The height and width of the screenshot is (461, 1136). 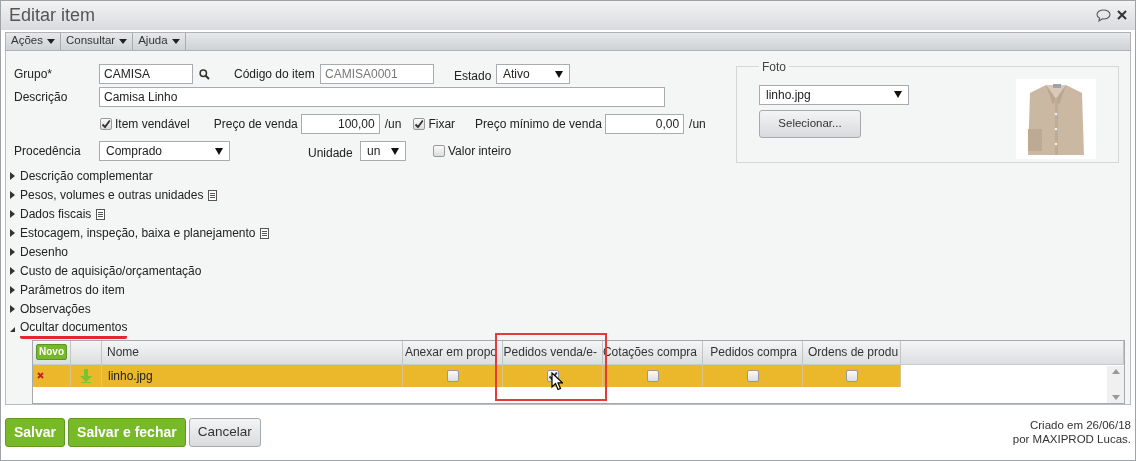 What do you see at coordinates (112, 195) in the screenshot?
I see `section-toggle: Pesos, volumes e outras unidades` at bounding box center [112, 195].